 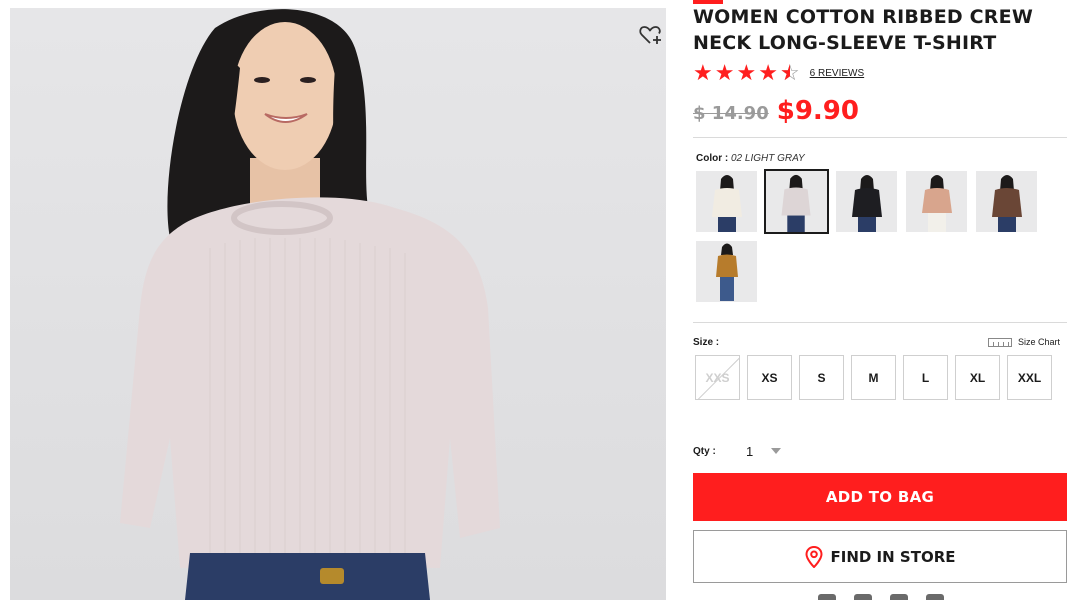 I want to click on map-pin-icon, so click(x=813, y=556).